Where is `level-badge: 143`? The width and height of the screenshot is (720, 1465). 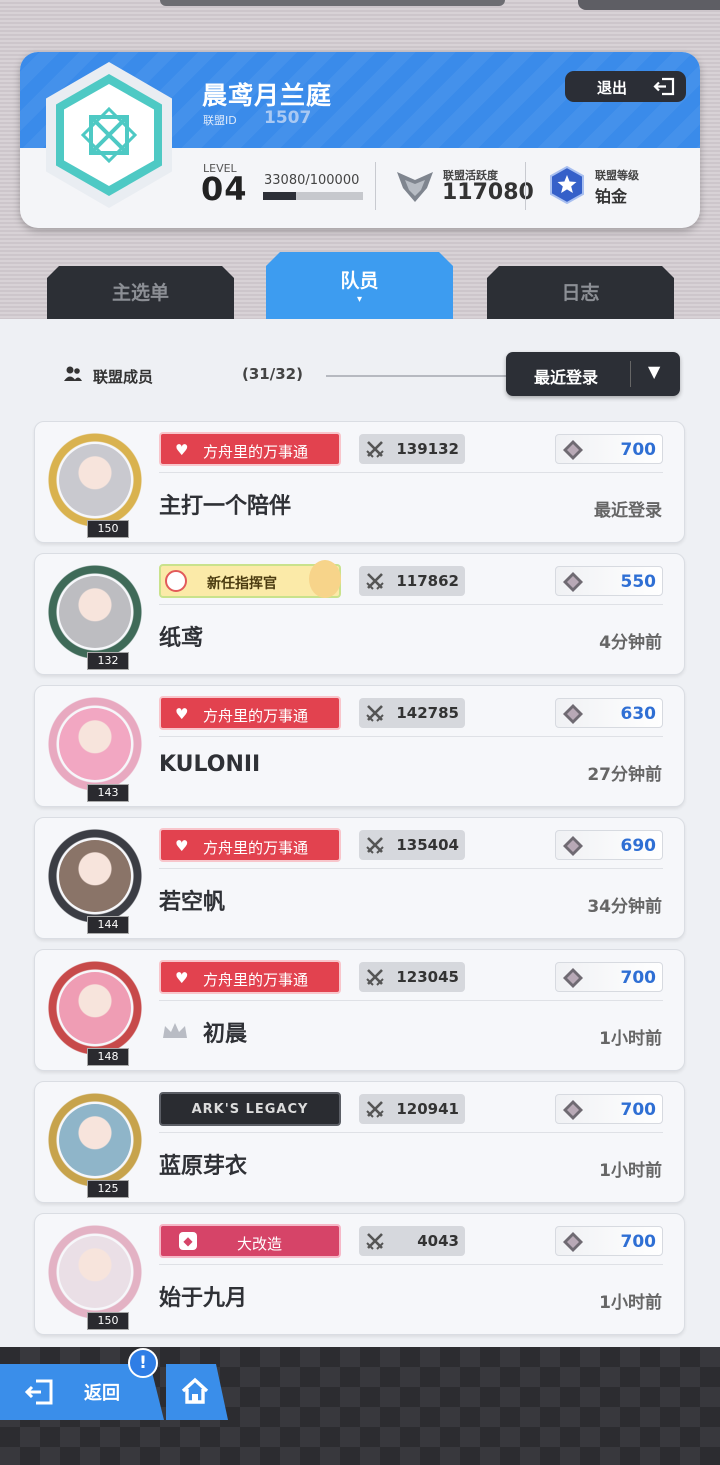
level-badge: 143 is located at coordinates (108, 793).